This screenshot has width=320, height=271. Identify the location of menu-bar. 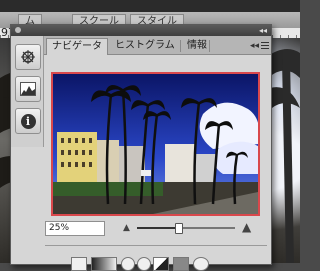
(150, 6).